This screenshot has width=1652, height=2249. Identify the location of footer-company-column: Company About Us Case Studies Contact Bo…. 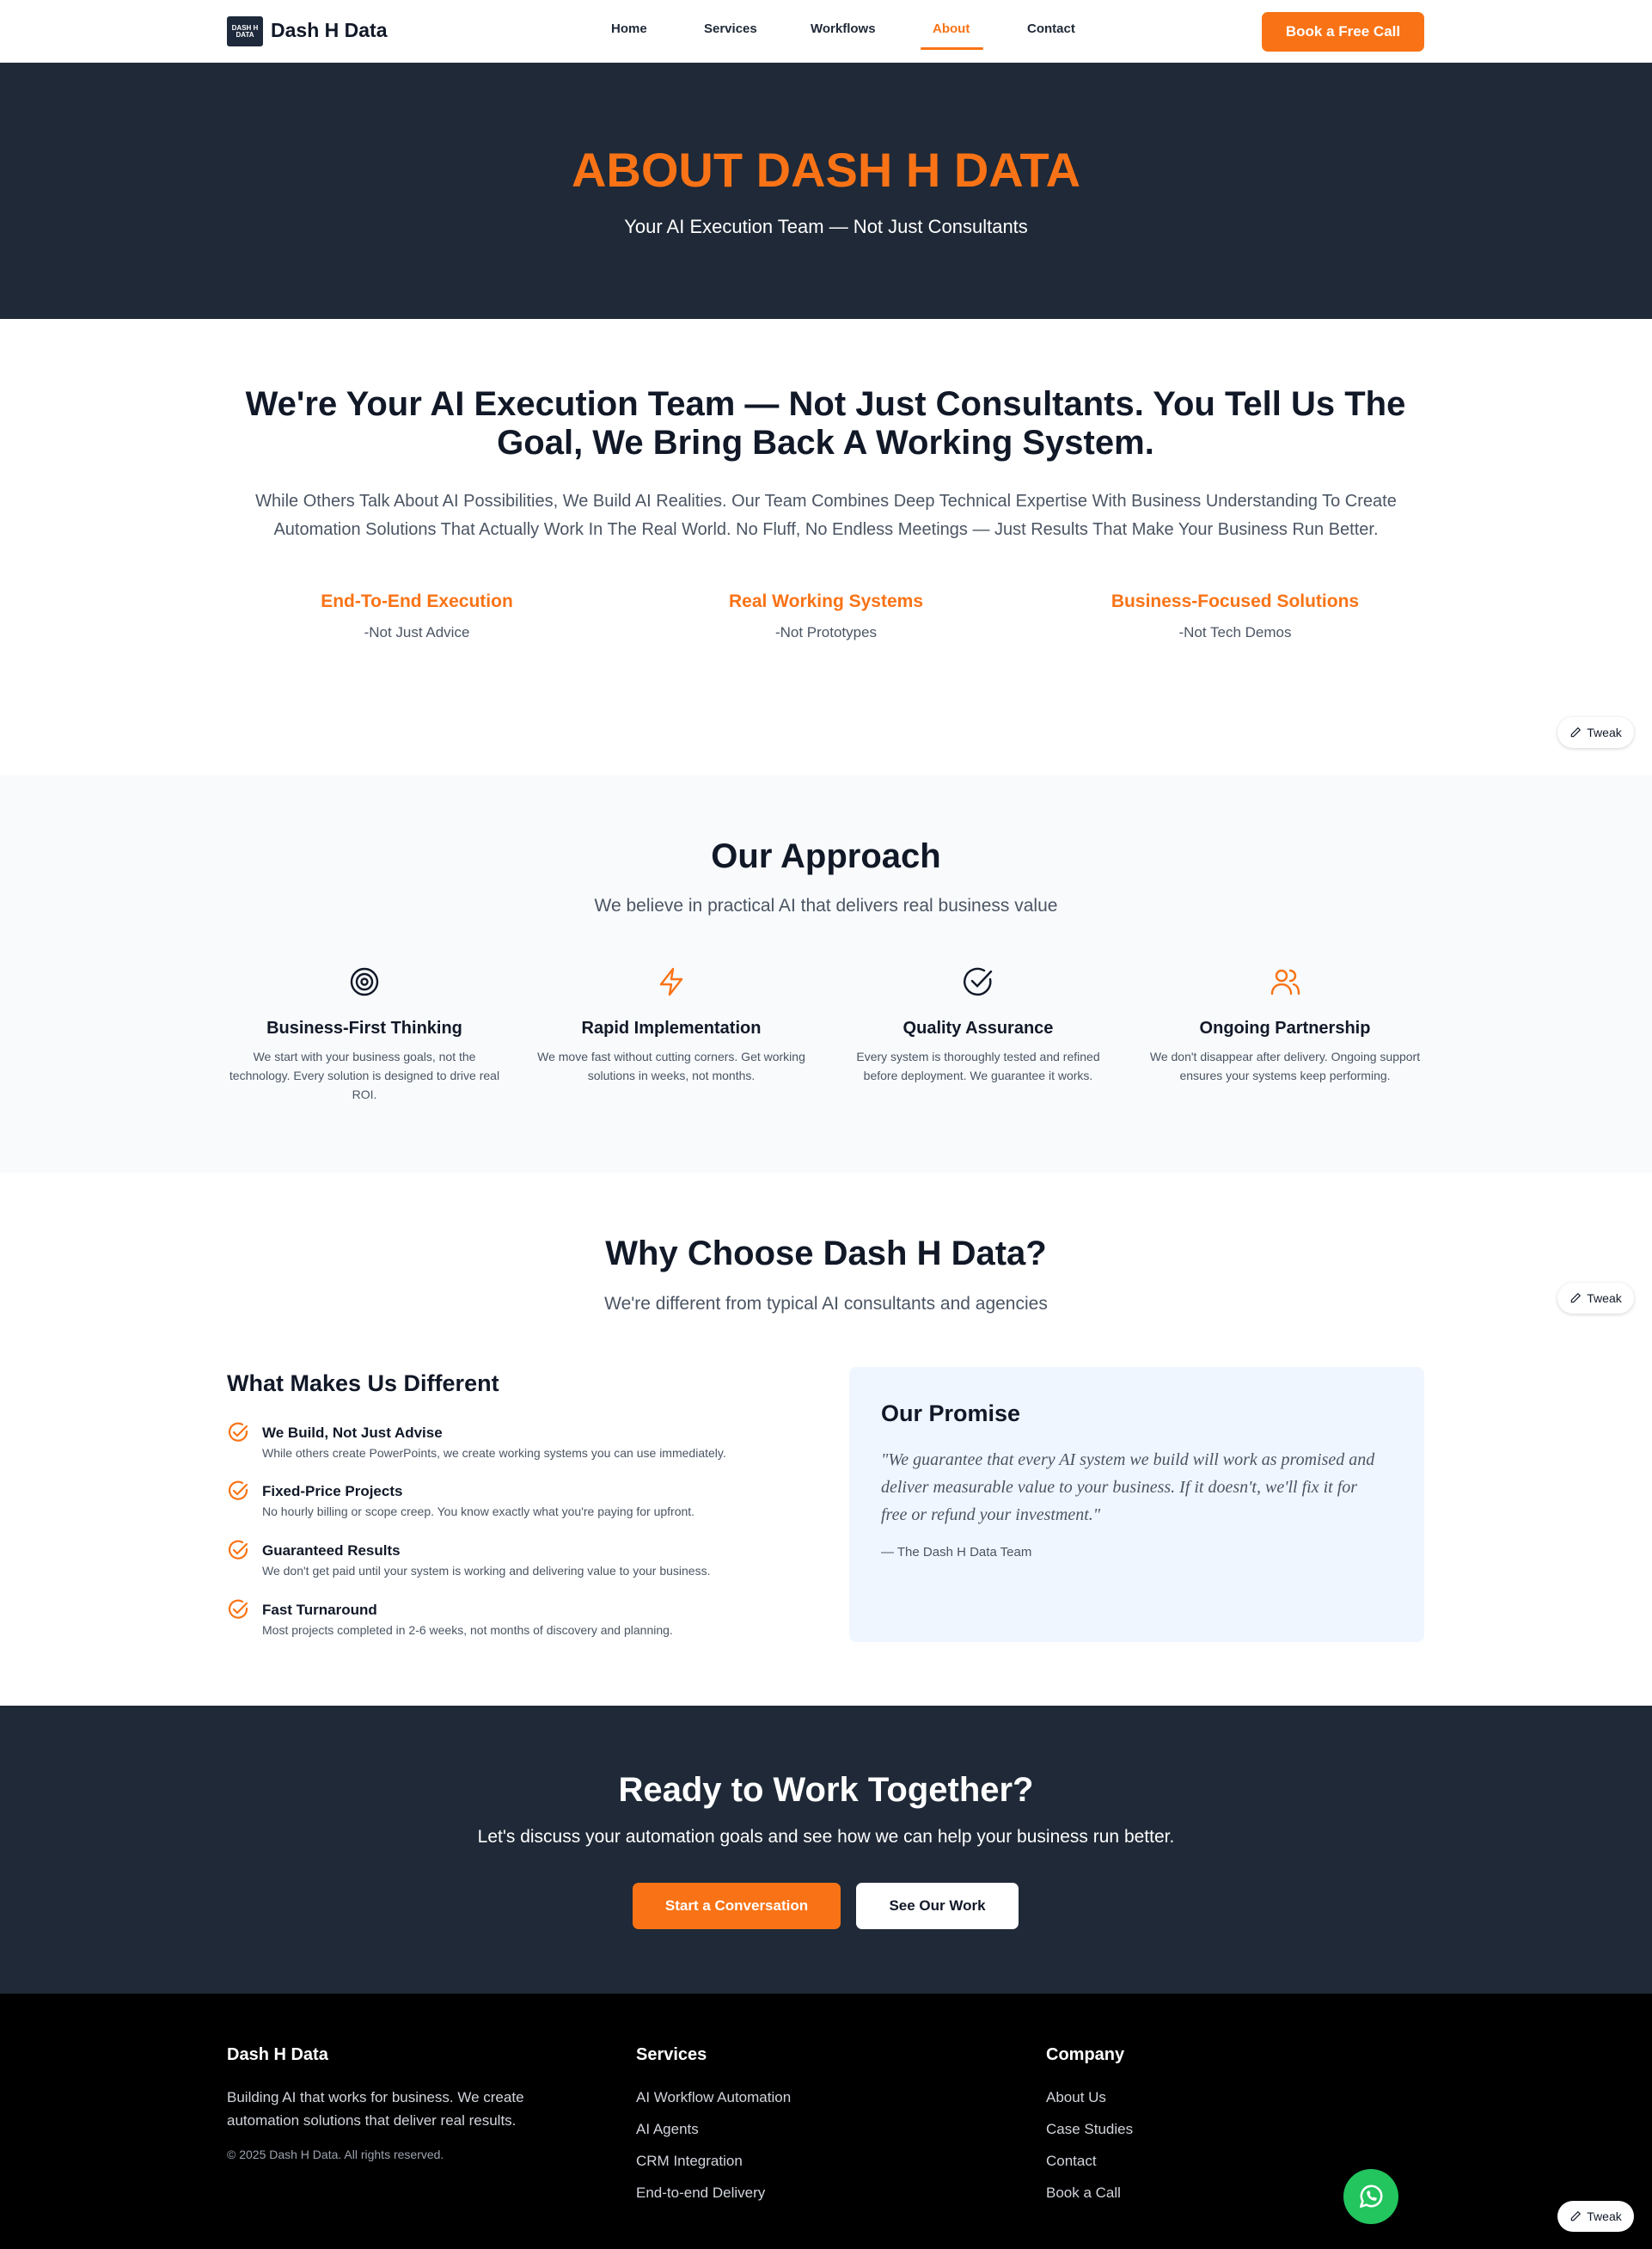
(1089, 2124).